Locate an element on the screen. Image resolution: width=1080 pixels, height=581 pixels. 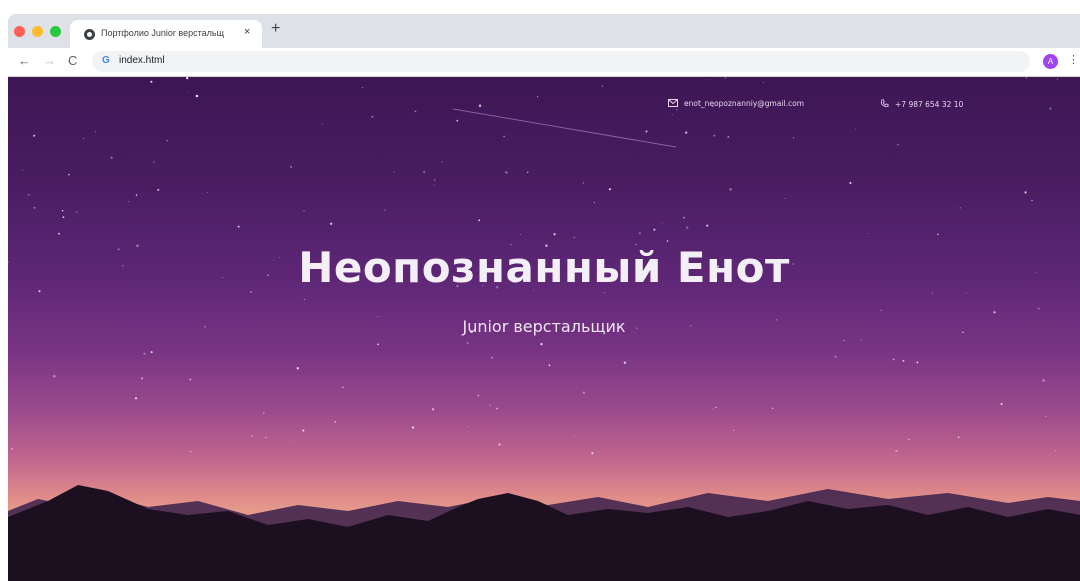
menu-dots-icon: ⋮ is located at coordinates (1073, 59).